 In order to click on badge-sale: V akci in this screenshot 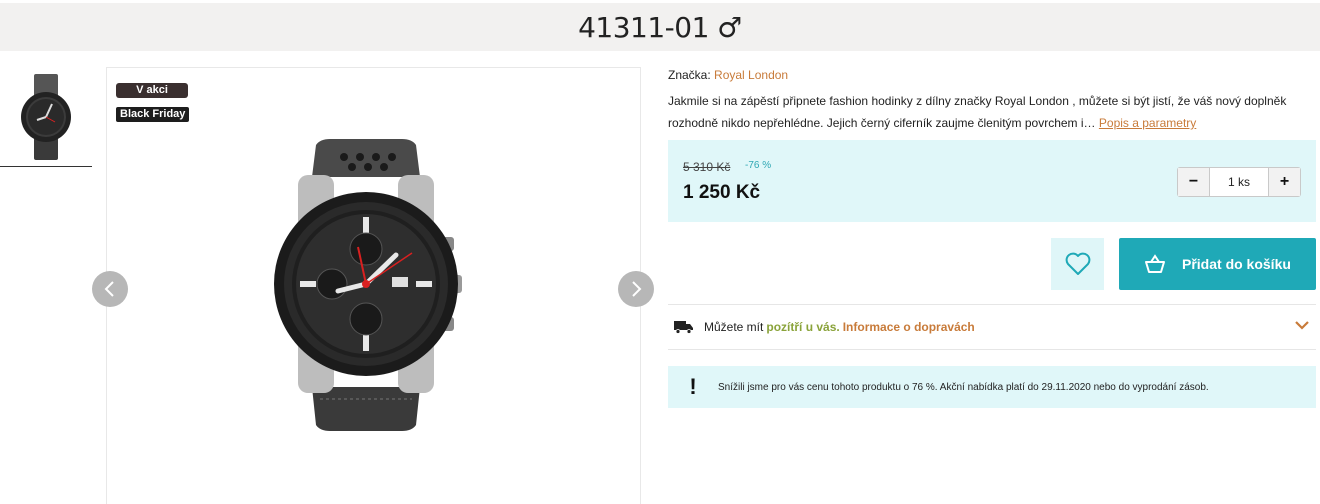, I will do `click(152, 90)`.